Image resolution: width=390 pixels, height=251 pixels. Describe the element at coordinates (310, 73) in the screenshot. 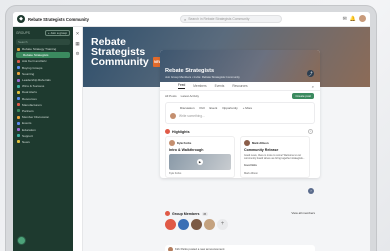

I see `share-icon: ⤴` at that location.